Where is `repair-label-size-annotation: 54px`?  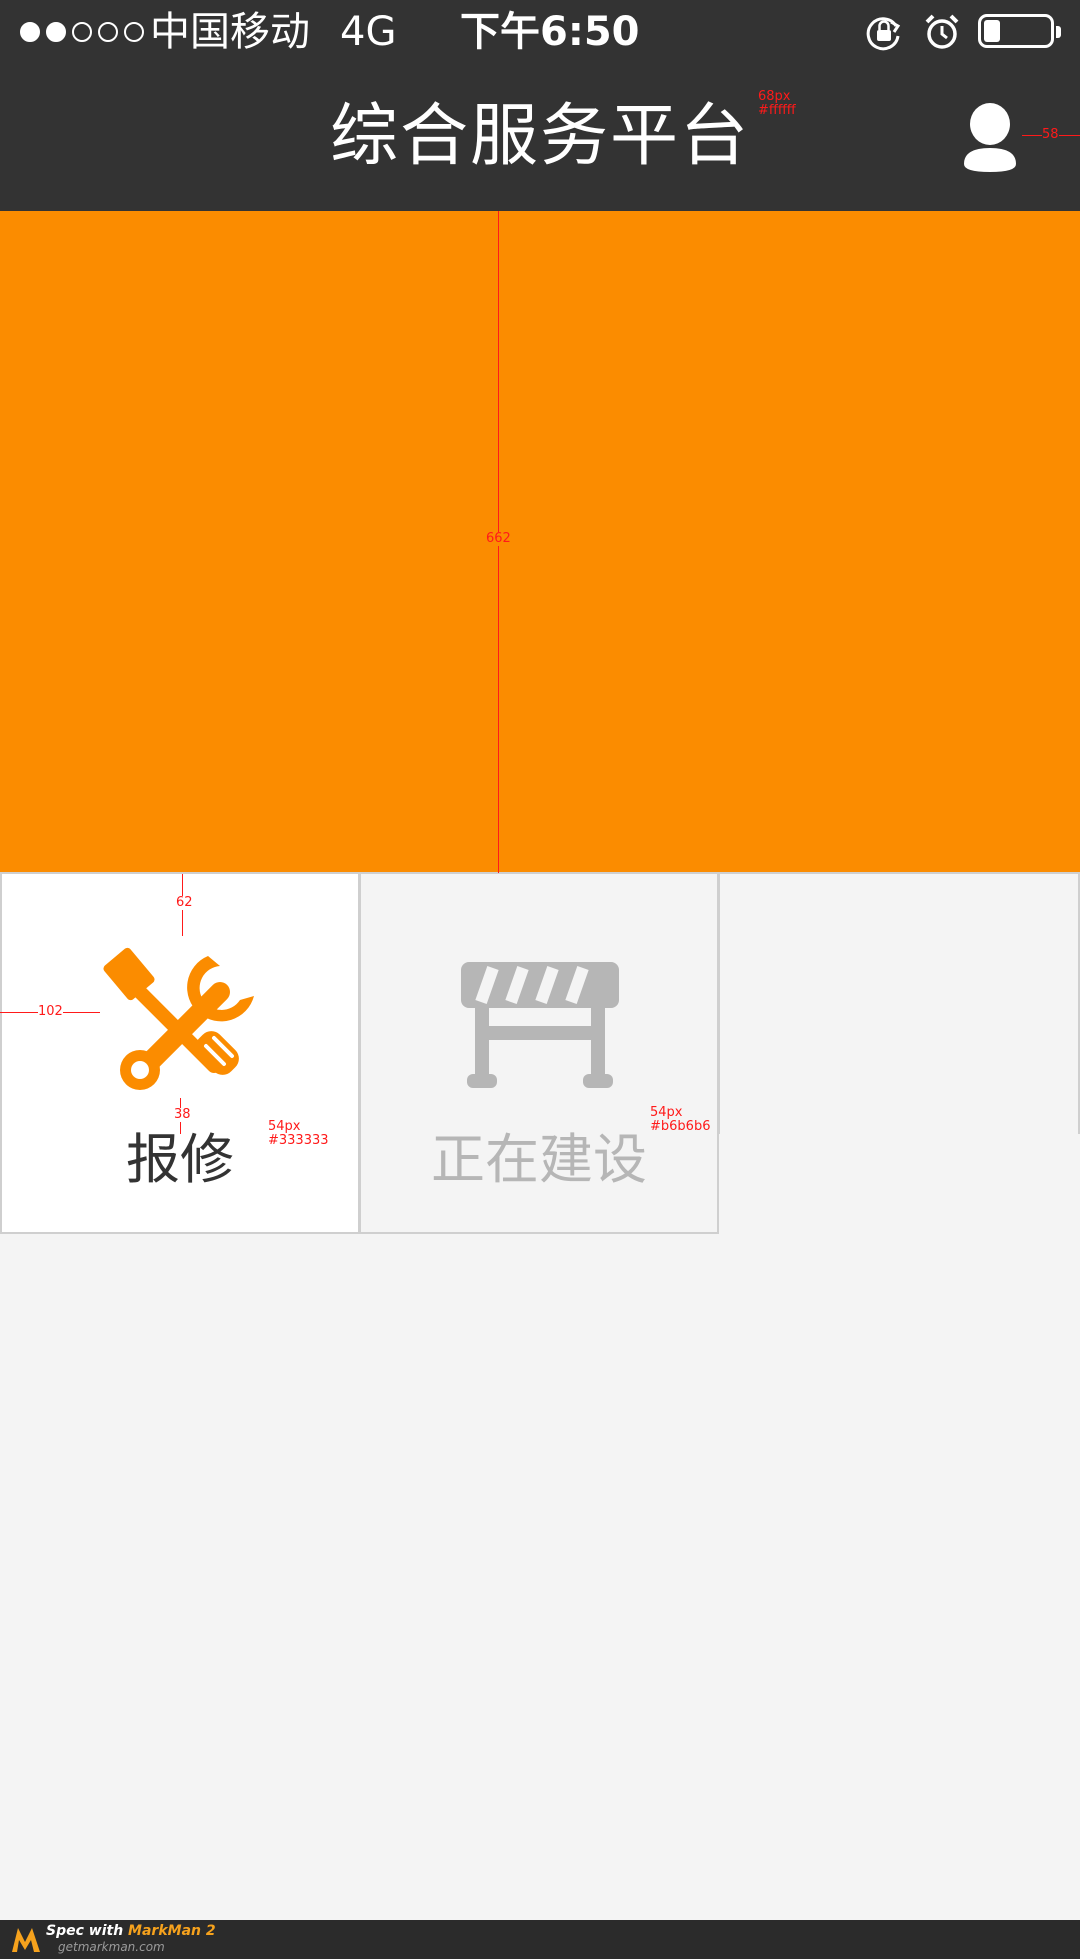
repair-label-size-annotation: 54px is located at coordinates (284, 1126).